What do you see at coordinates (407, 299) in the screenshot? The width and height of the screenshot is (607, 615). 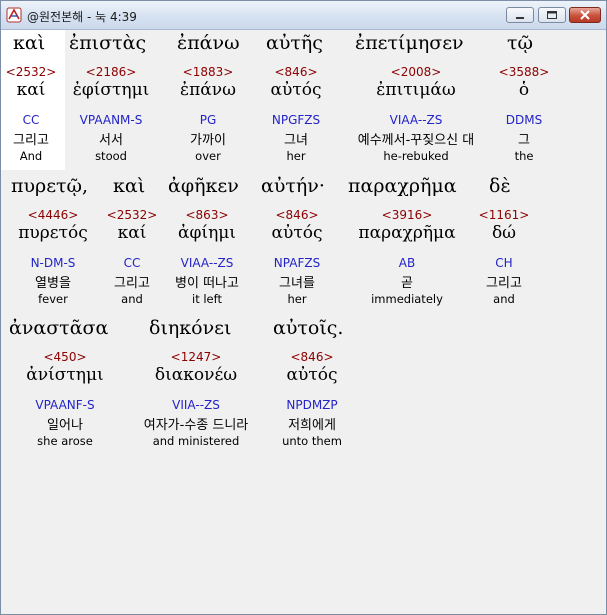 I see `english-gloss: immediately` at bounding box center [407, 299].